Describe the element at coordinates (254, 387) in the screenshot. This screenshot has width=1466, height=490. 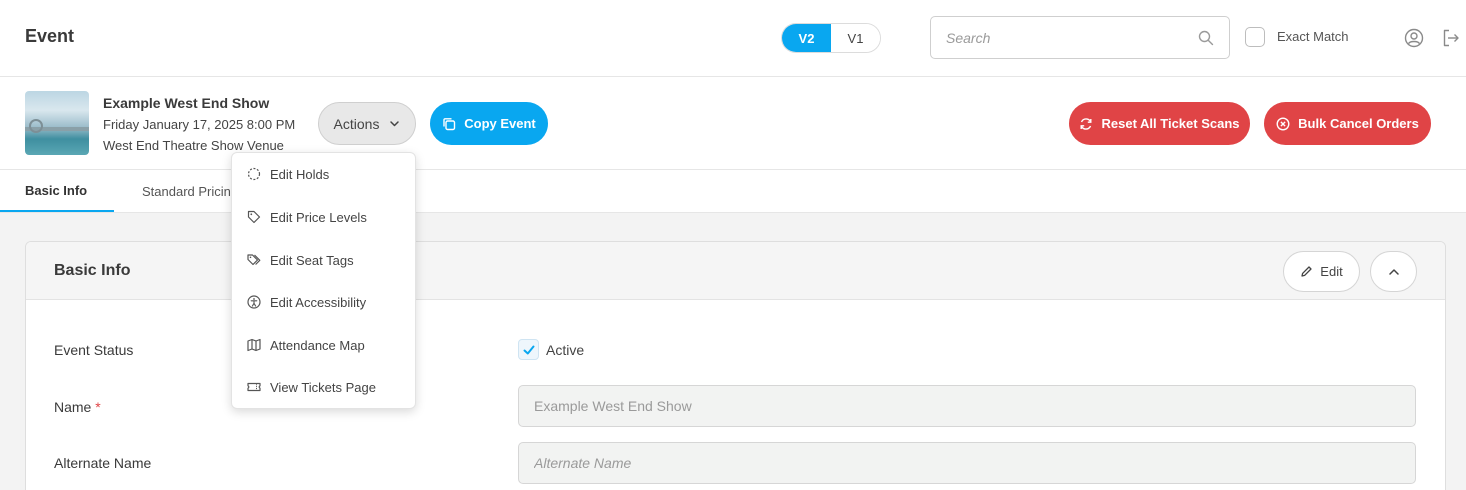
I see `ticket-icon` at that location.